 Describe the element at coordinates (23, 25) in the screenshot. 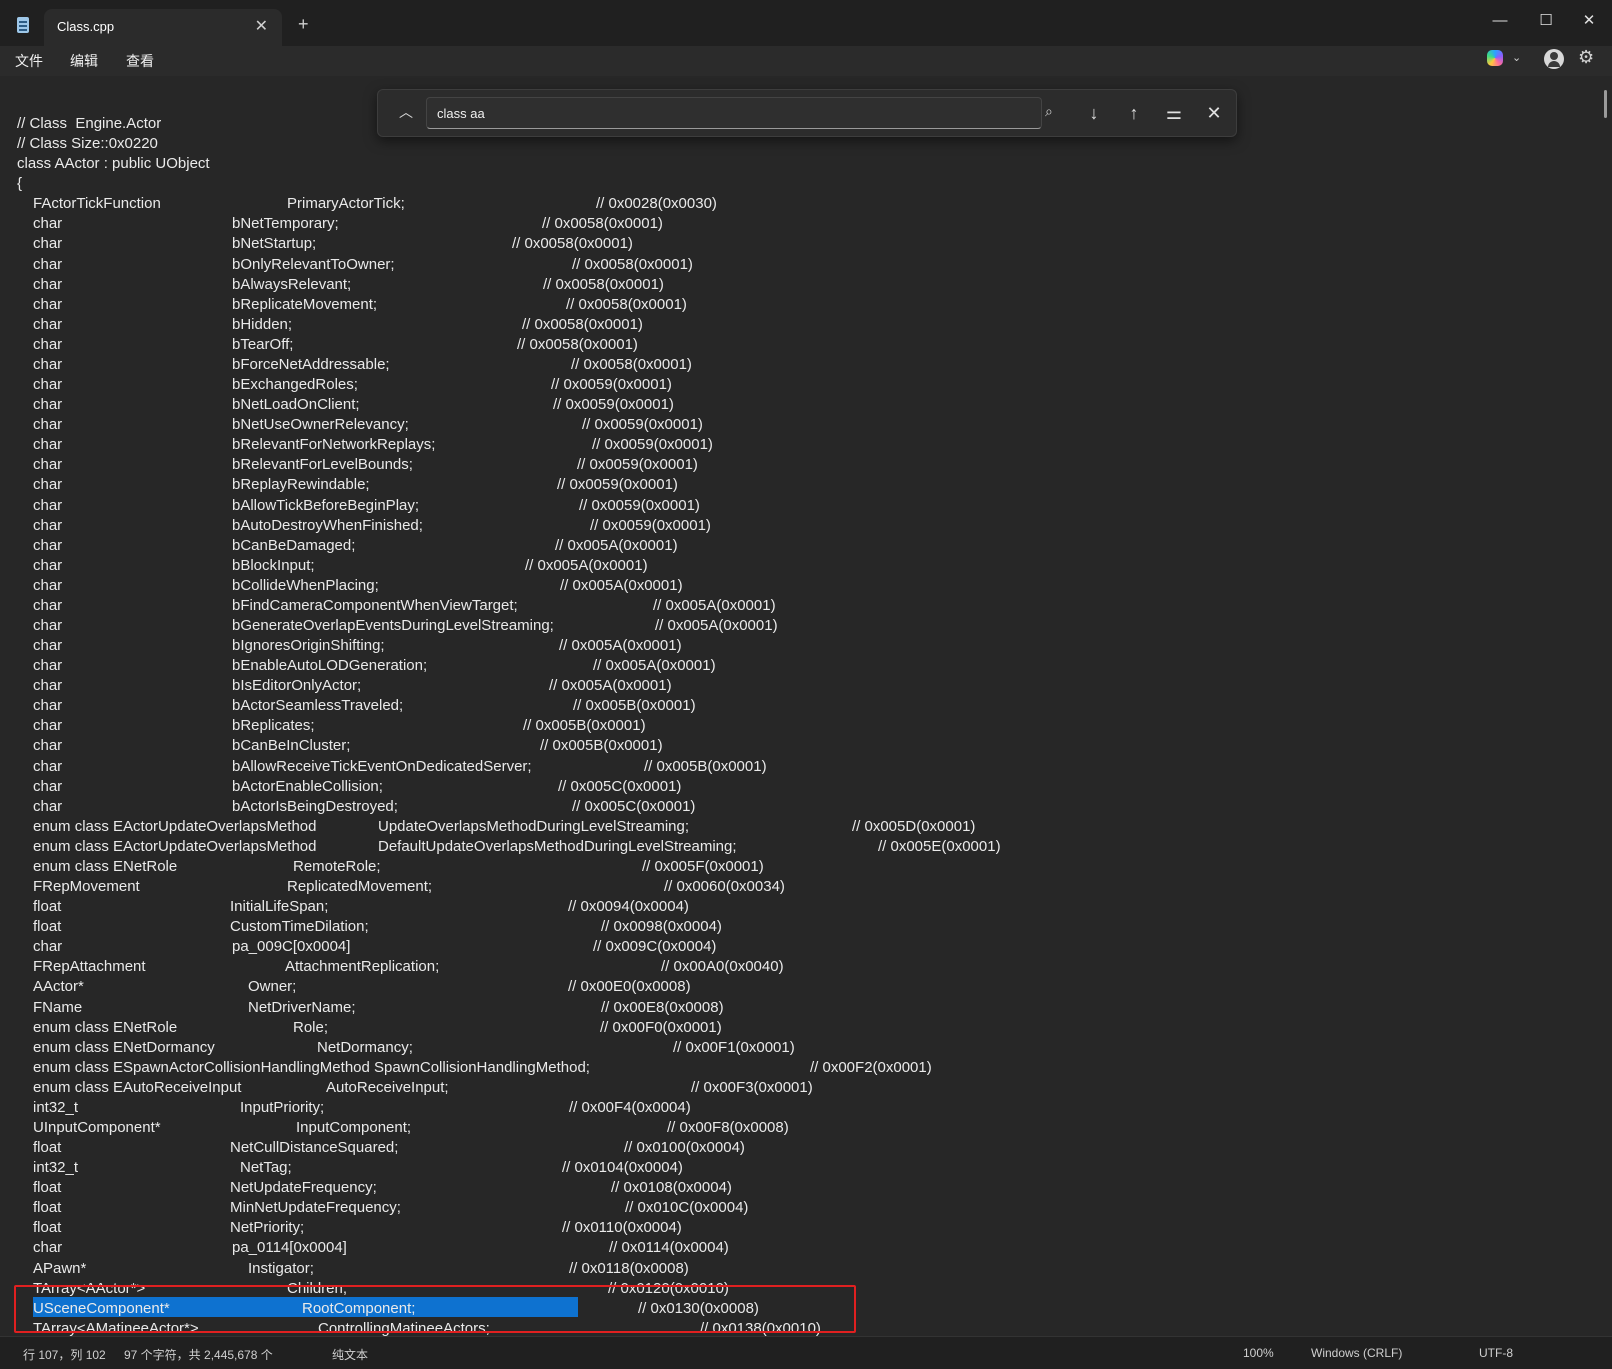

I see `notepad-app-icon` at that location.